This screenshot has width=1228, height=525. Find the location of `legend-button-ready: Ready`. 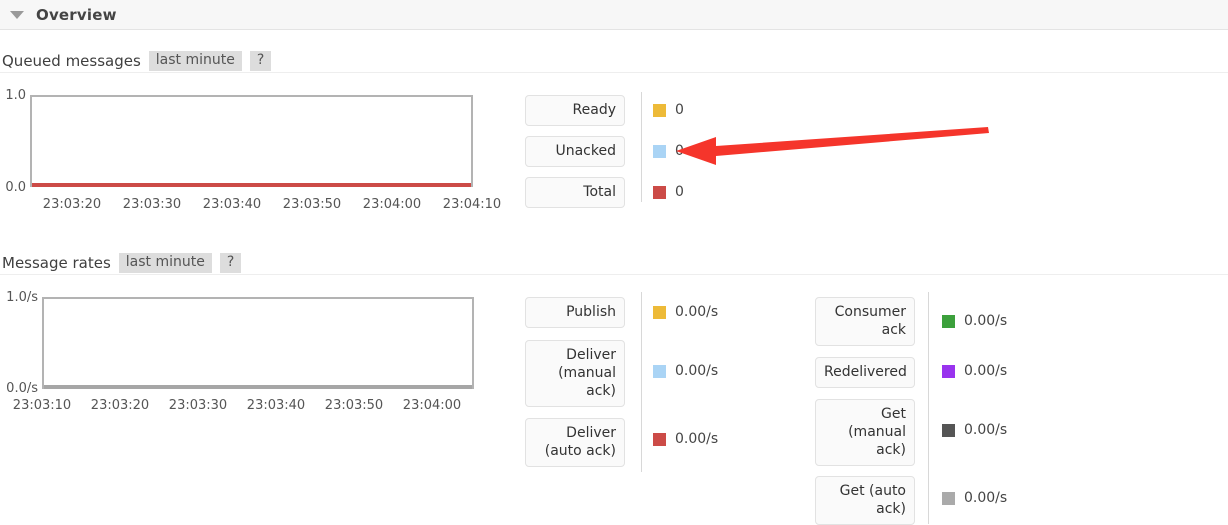

legend-button-ready: Ready is located at coordinates (575, 110).